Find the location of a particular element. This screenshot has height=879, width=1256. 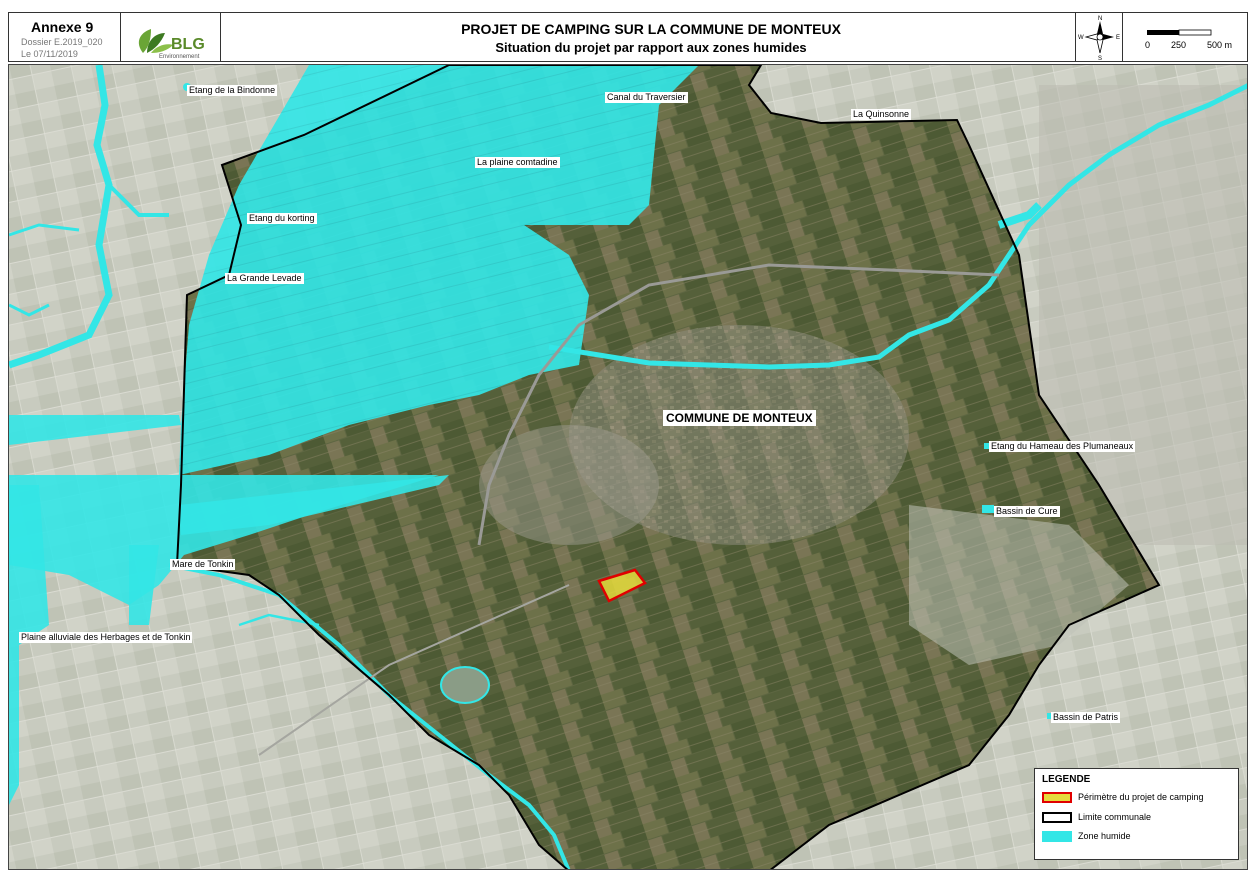

legend-label-limit: Limite communale is located at coordinates (1115, 817).